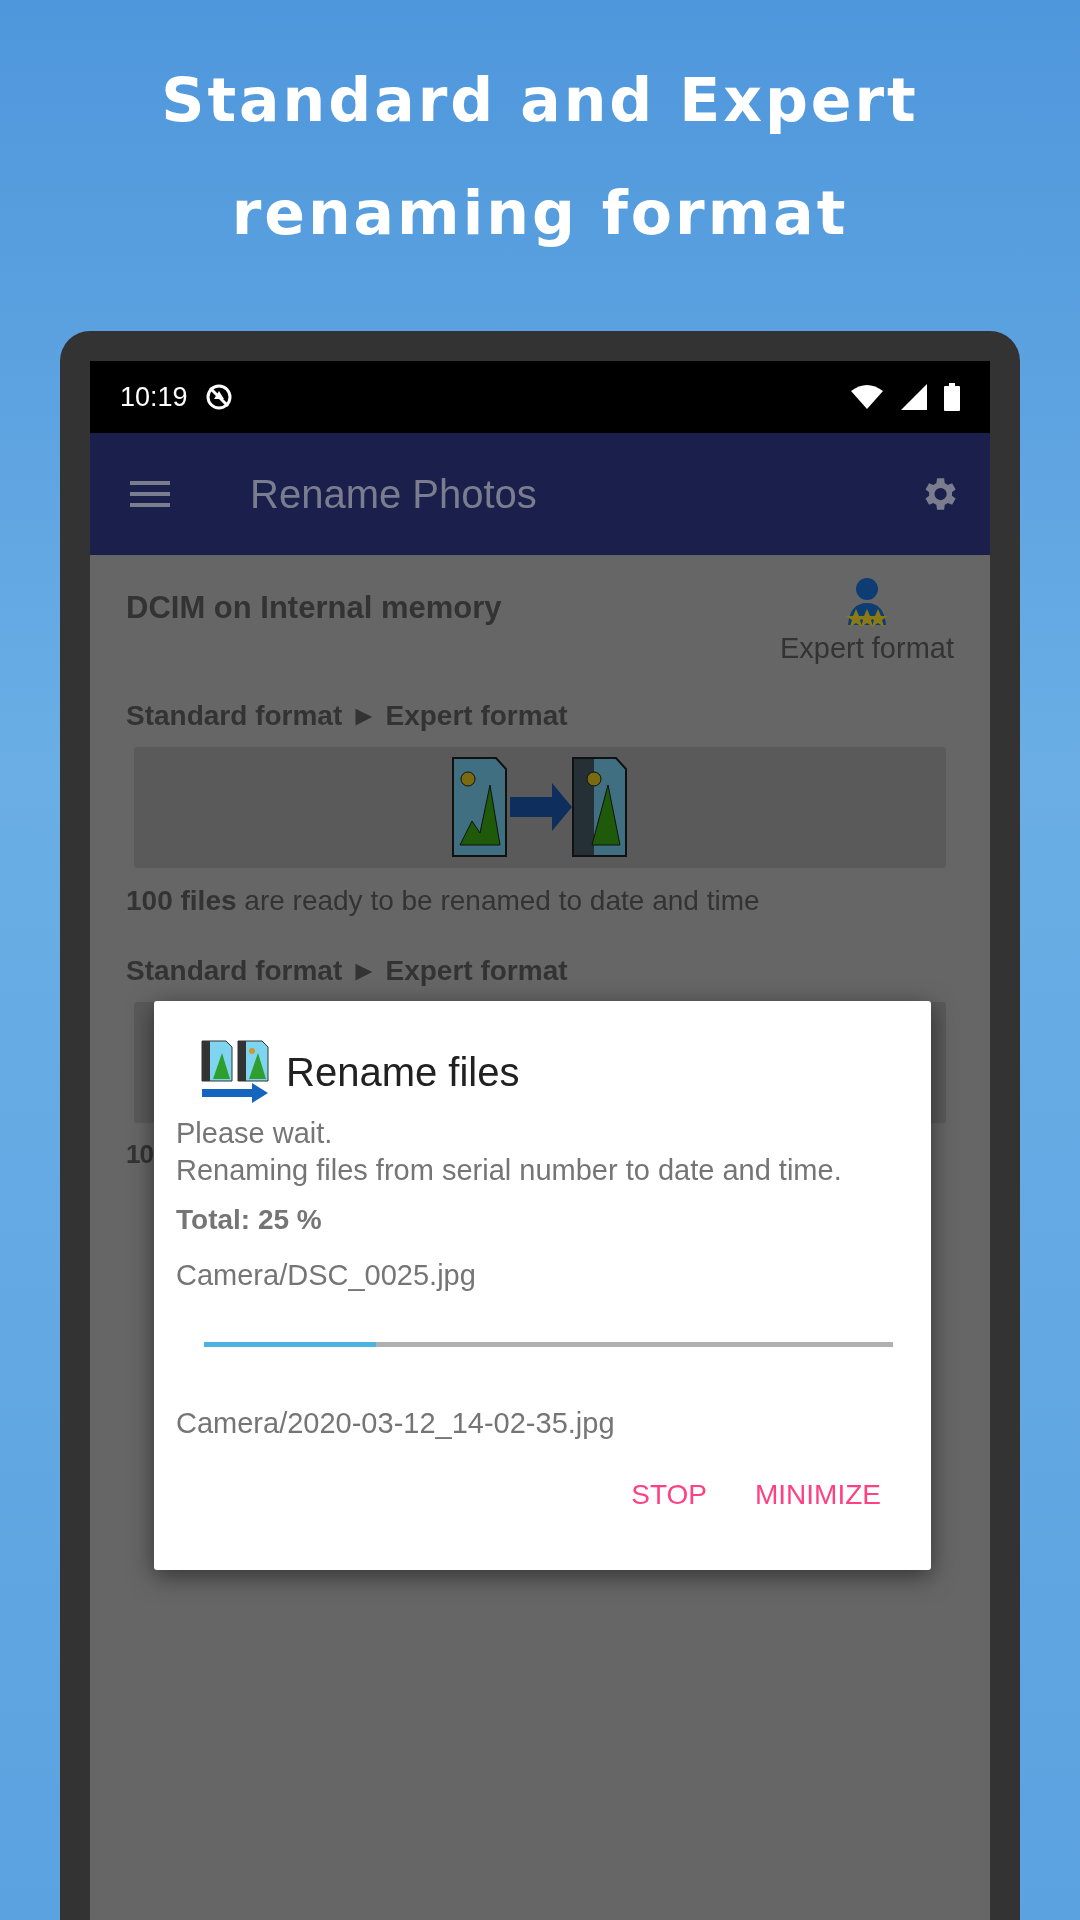 Image resolution: width=1080 pixels, height=1920 pixels. Describe the element at coordinates (540, 807) in the screenshot. I see `file-rename-icon` at that location.